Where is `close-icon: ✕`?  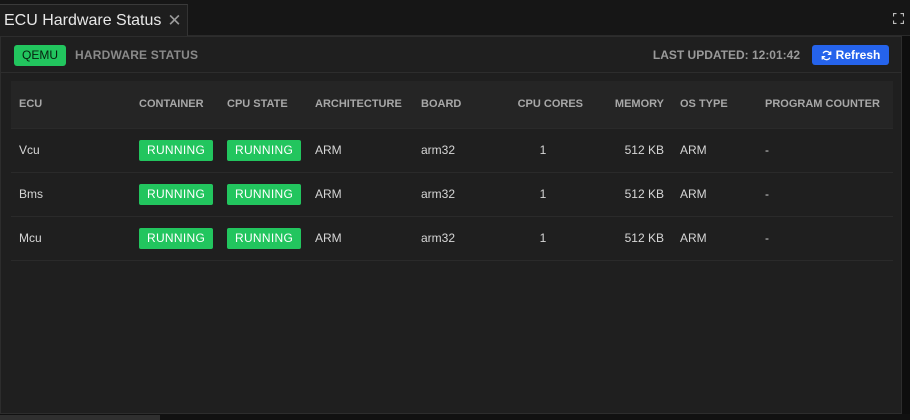
close-icon: ✕ is located at coordinates (174, 20).